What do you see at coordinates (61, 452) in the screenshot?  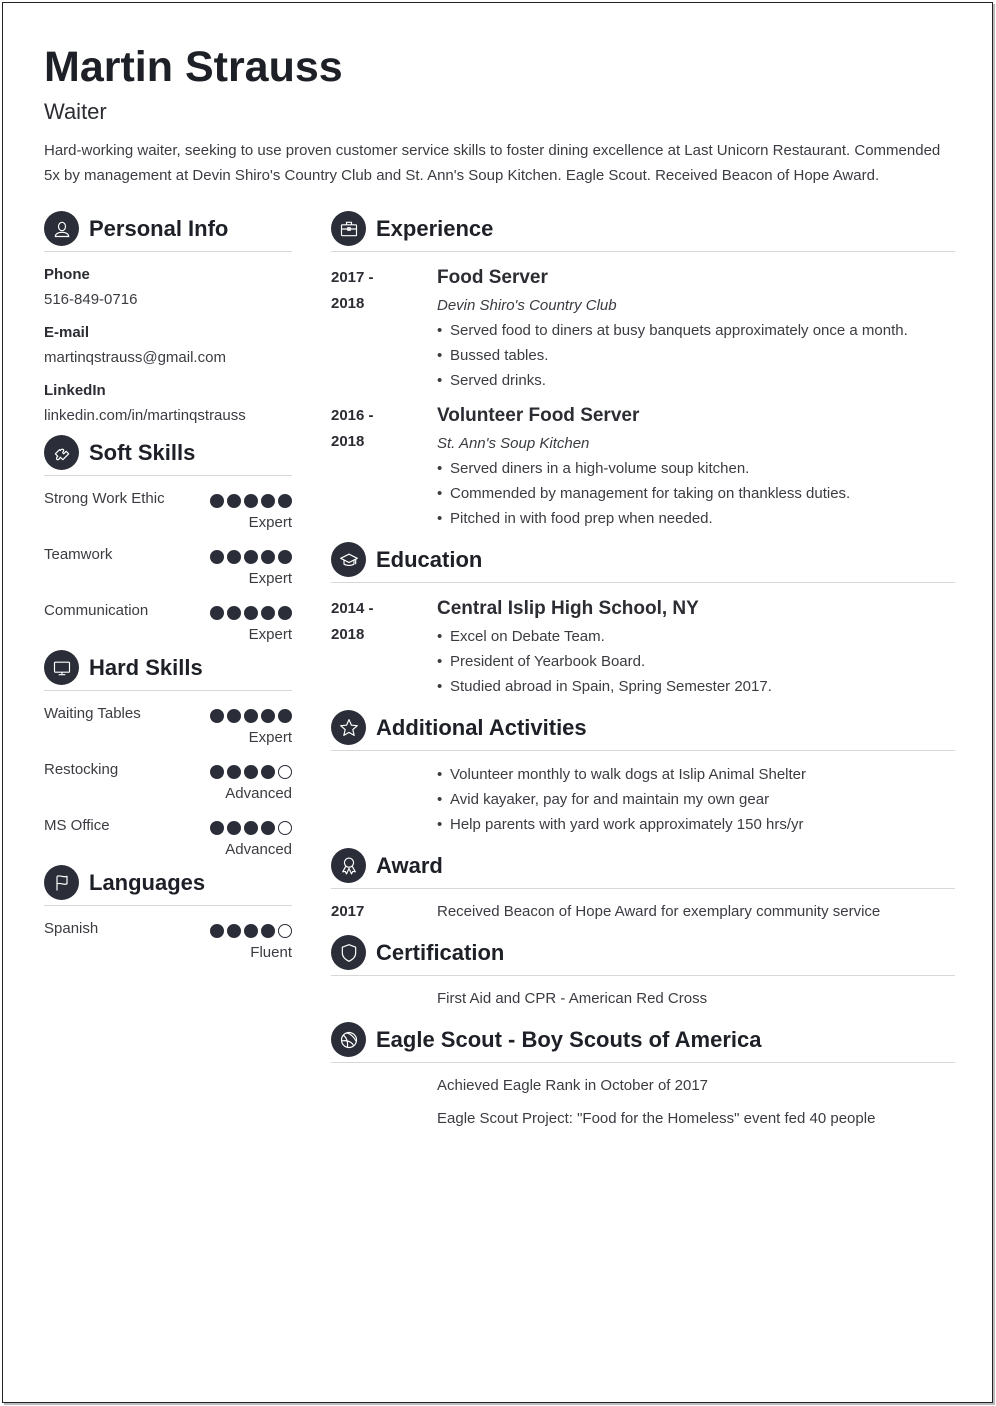 I see `puzzle-icon` at bounding box center [61, 452].